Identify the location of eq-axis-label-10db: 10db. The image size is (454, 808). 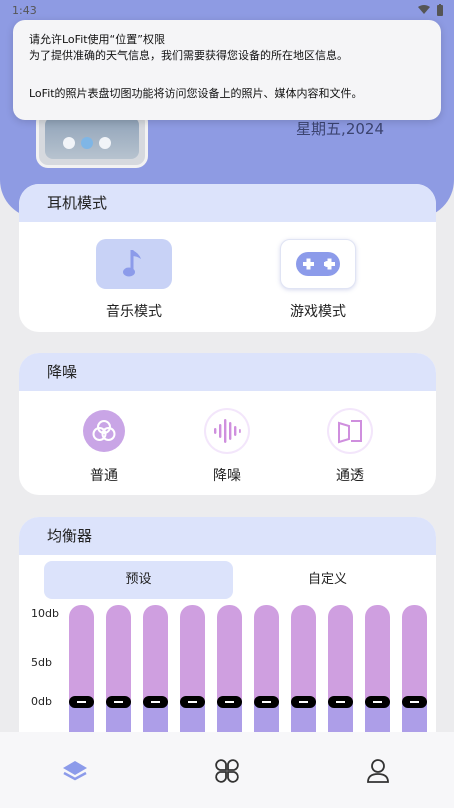
(45, 613).